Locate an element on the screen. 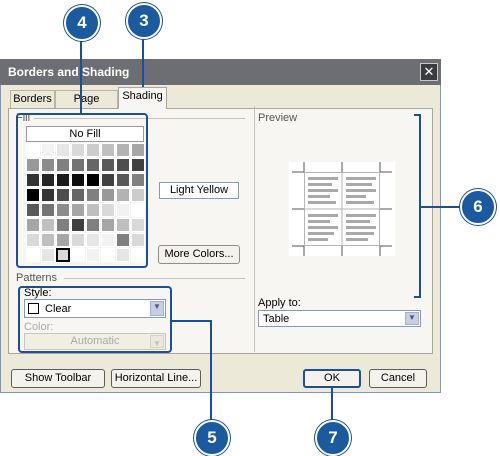 Image resolution: width=500 pixels, height=456 pixels. callout-6-line is located at coordinates (441, 207).